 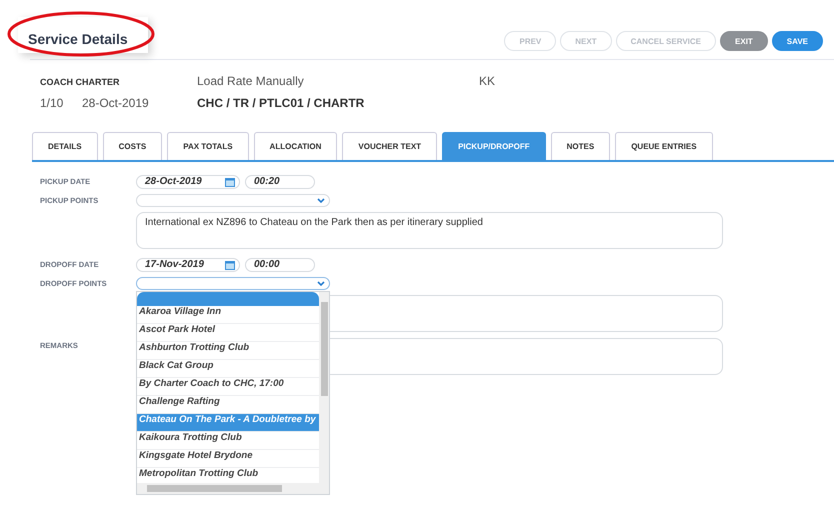 I want to click on pickup-notes-field: International ex NZ896 to Chateau on the Park then as per itinerary supplied, so click(x=429, y=230).